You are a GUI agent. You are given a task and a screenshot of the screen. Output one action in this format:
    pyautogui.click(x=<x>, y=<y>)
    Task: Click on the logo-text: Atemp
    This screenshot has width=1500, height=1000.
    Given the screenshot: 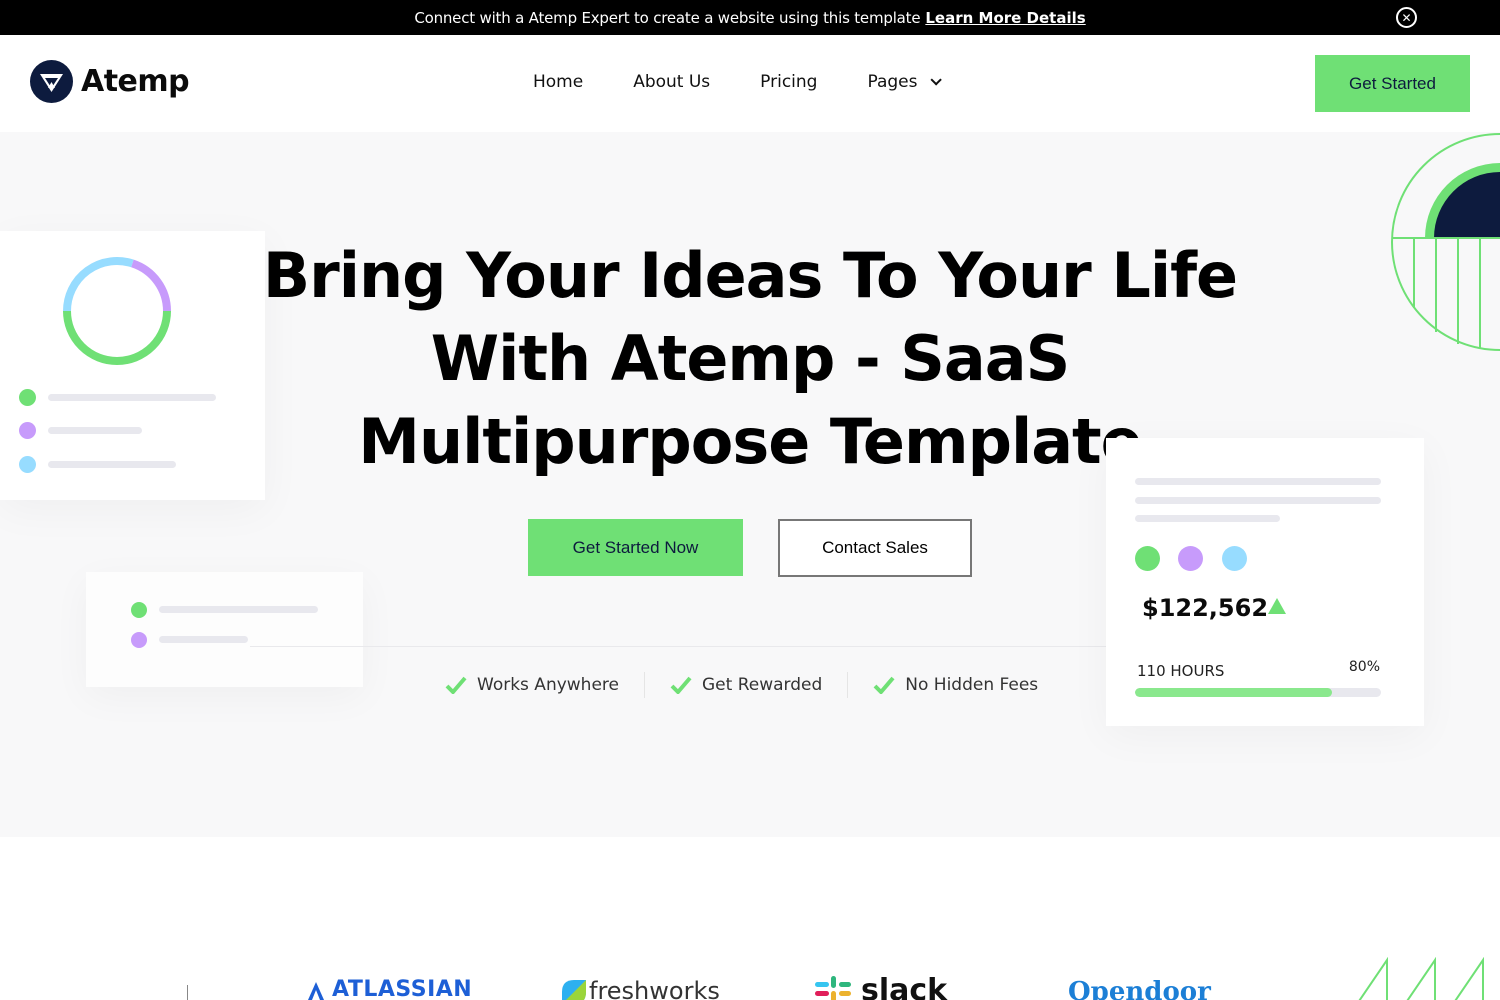 What is the action you would take?
    pyautogui.click(x=135, y=81)
    